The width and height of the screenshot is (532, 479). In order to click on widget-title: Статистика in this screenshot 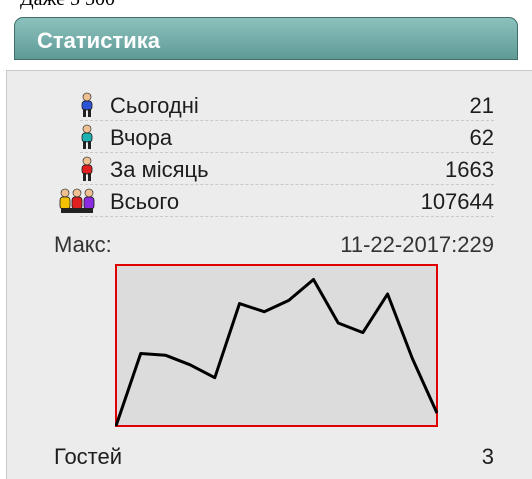, I will do `click(98, 40)`.